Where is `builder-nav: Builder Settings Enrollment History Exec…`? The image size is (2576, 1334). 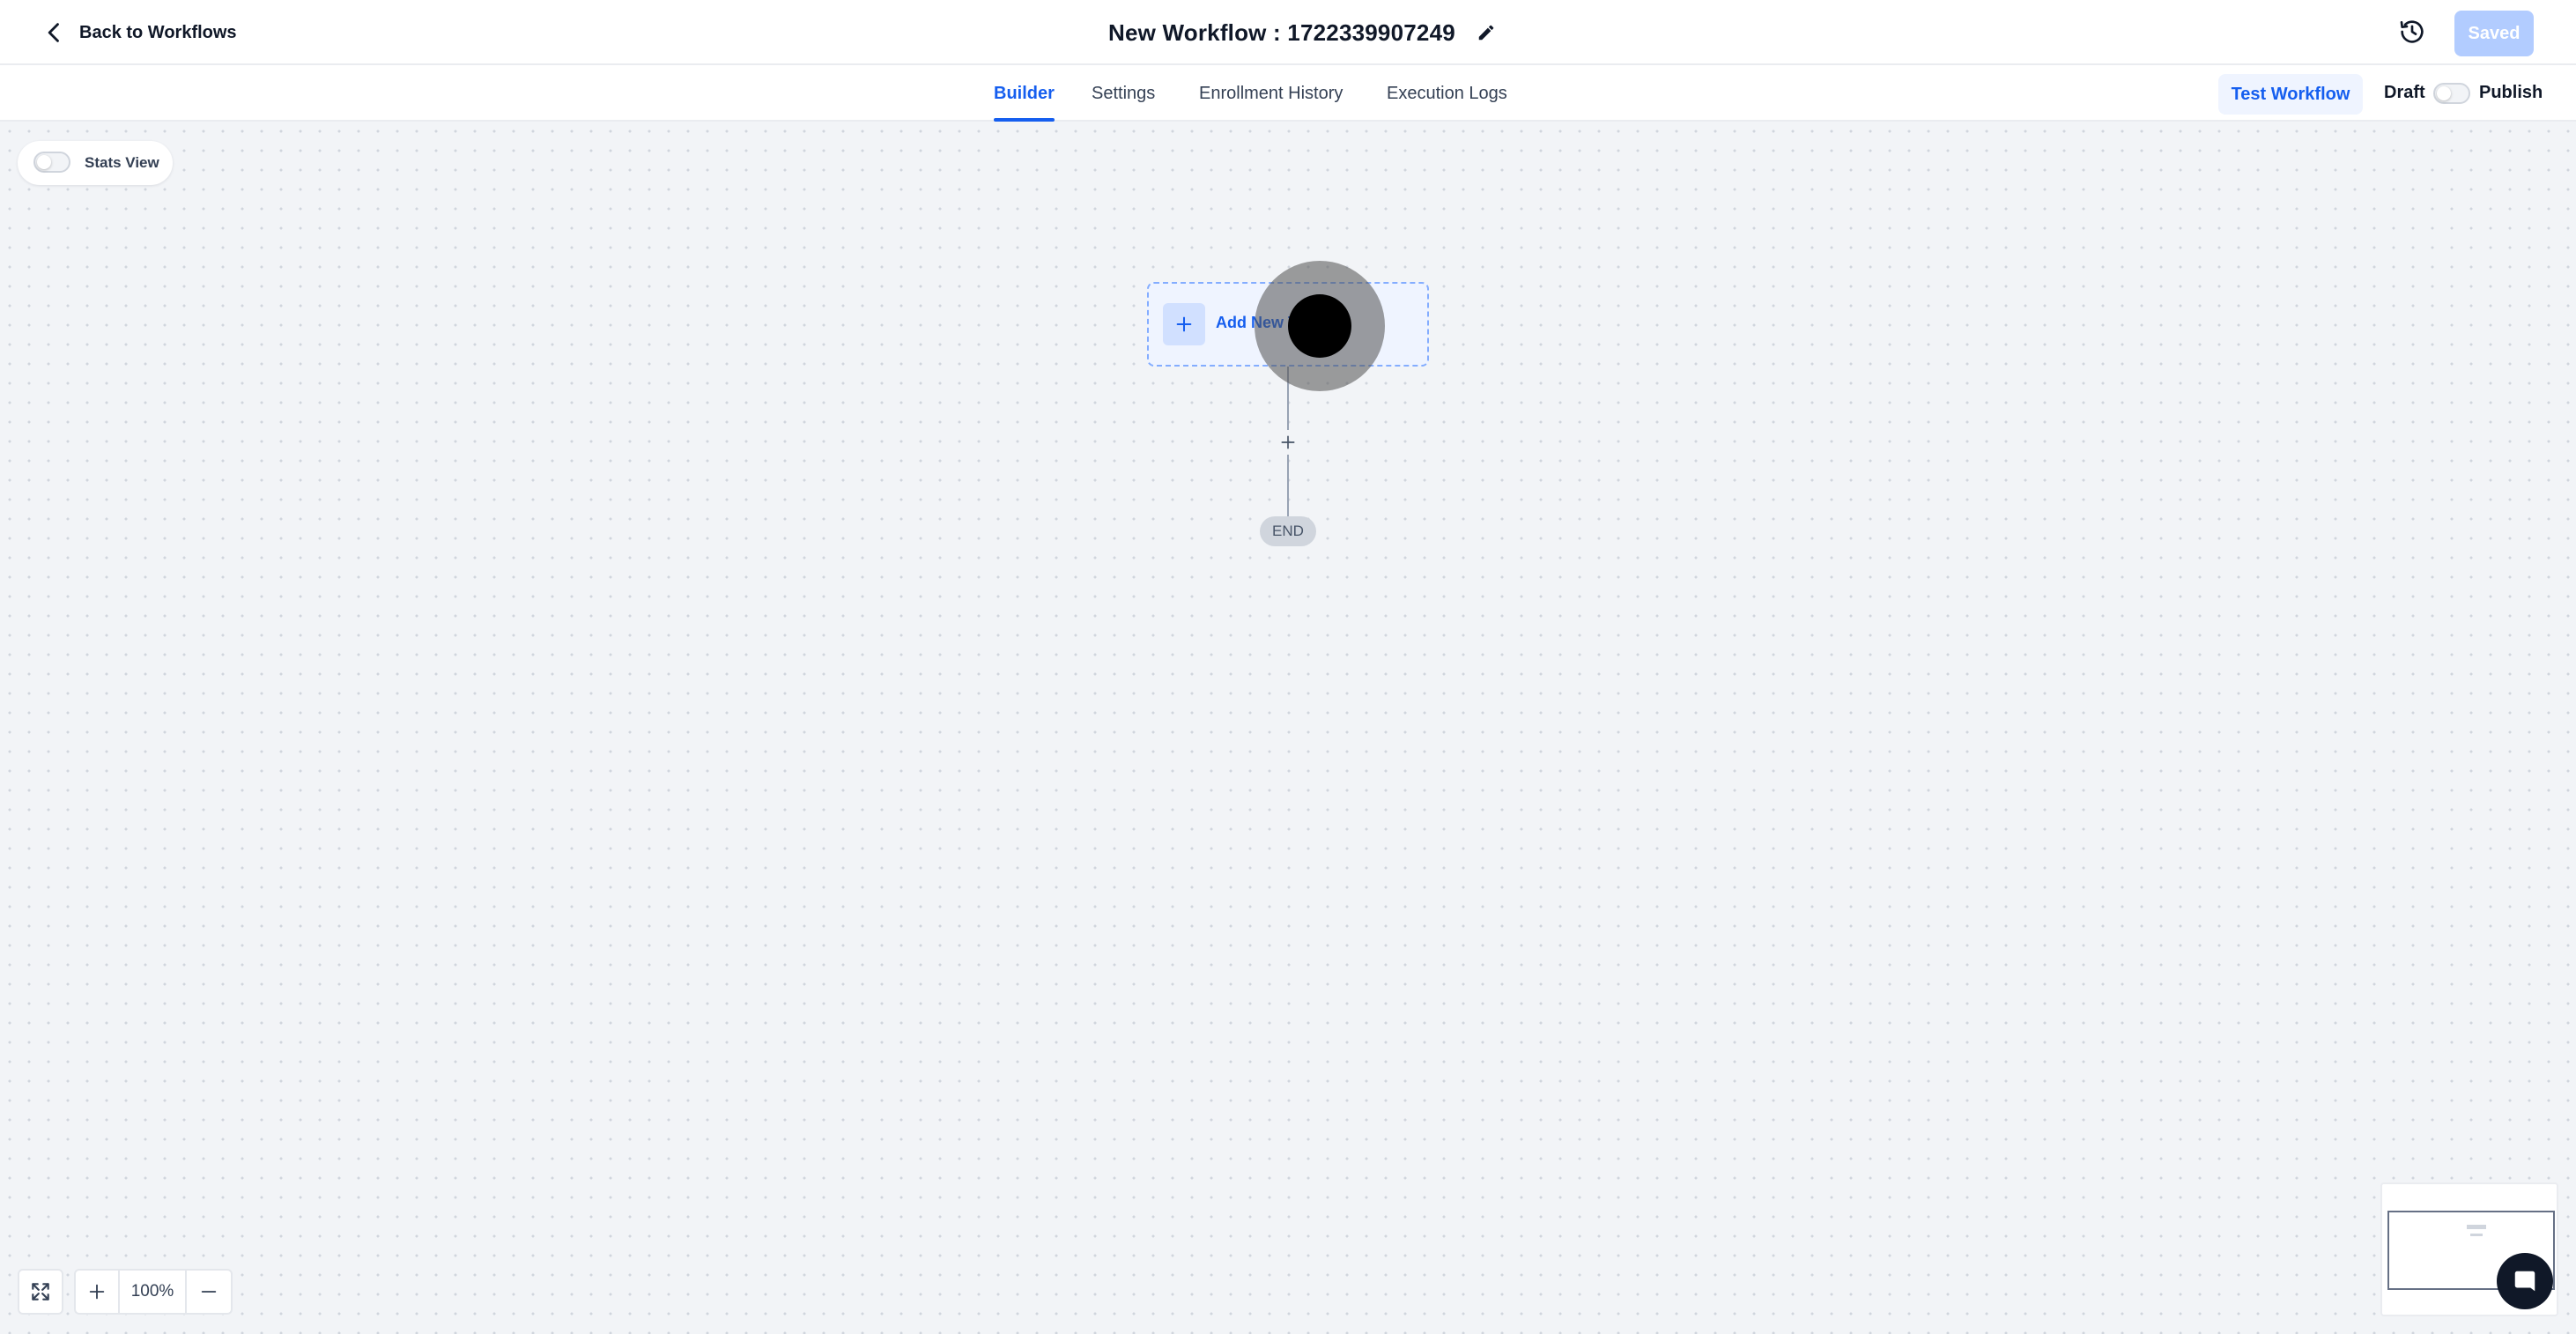
builder-nav: Builder Settings Enrollment History Exec… is located at coordinates (1288, 93).